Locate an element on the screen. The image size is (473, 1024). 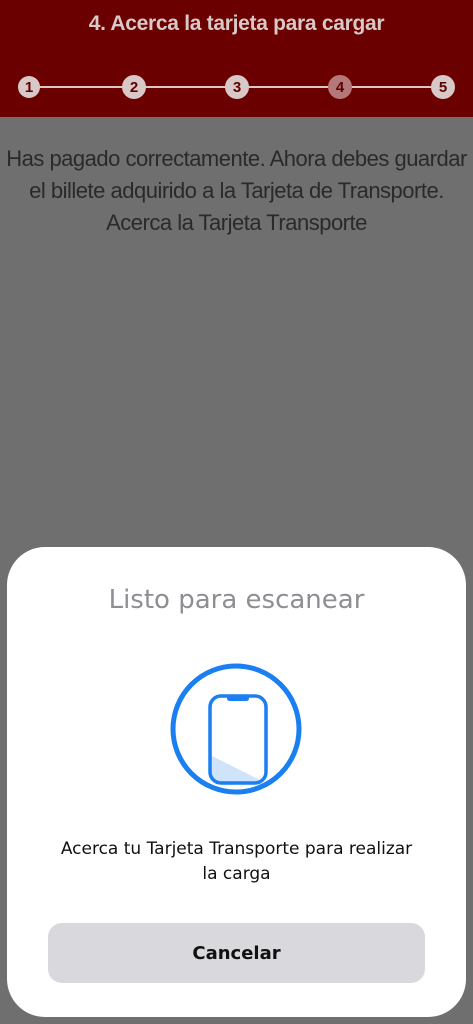
step-5: 5 is located at coordinates (443, 87).